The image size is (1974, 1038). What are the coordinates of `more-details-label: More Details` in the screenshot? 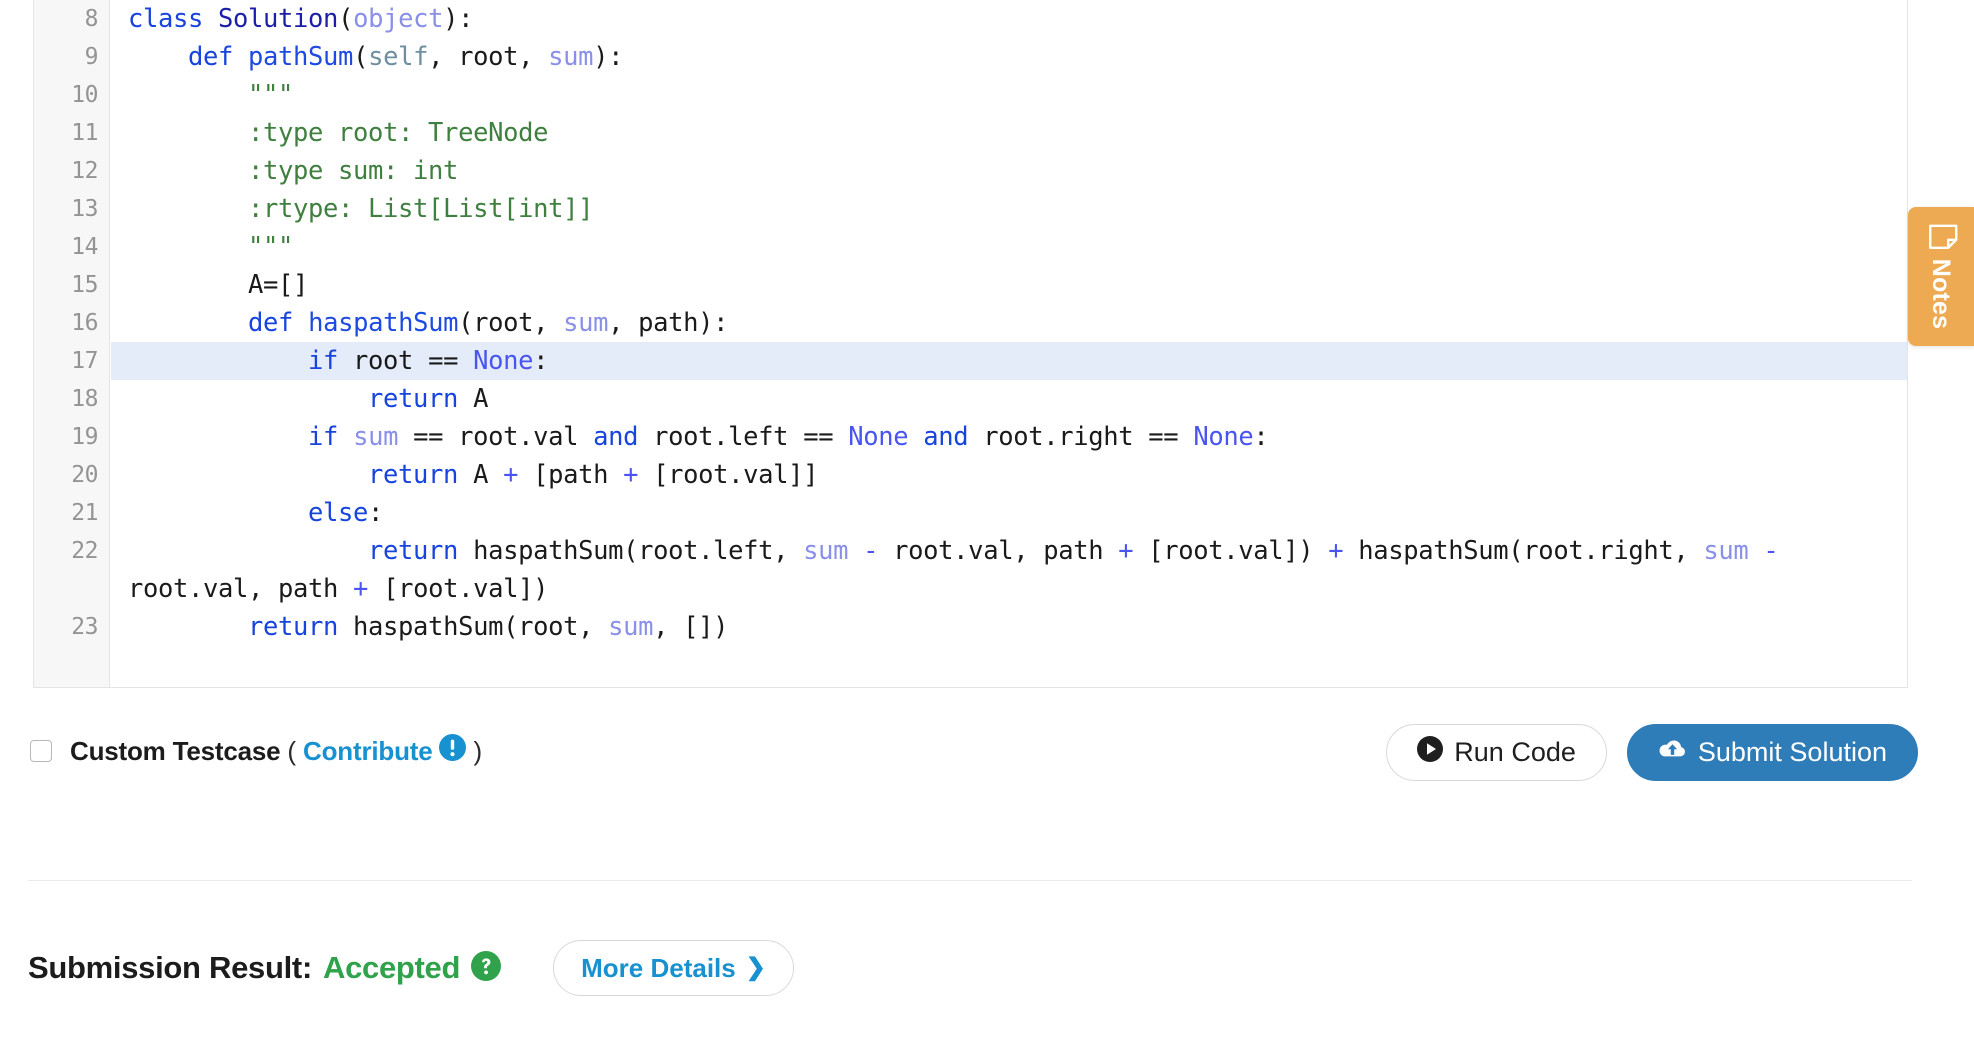 It's located at (658, 967).